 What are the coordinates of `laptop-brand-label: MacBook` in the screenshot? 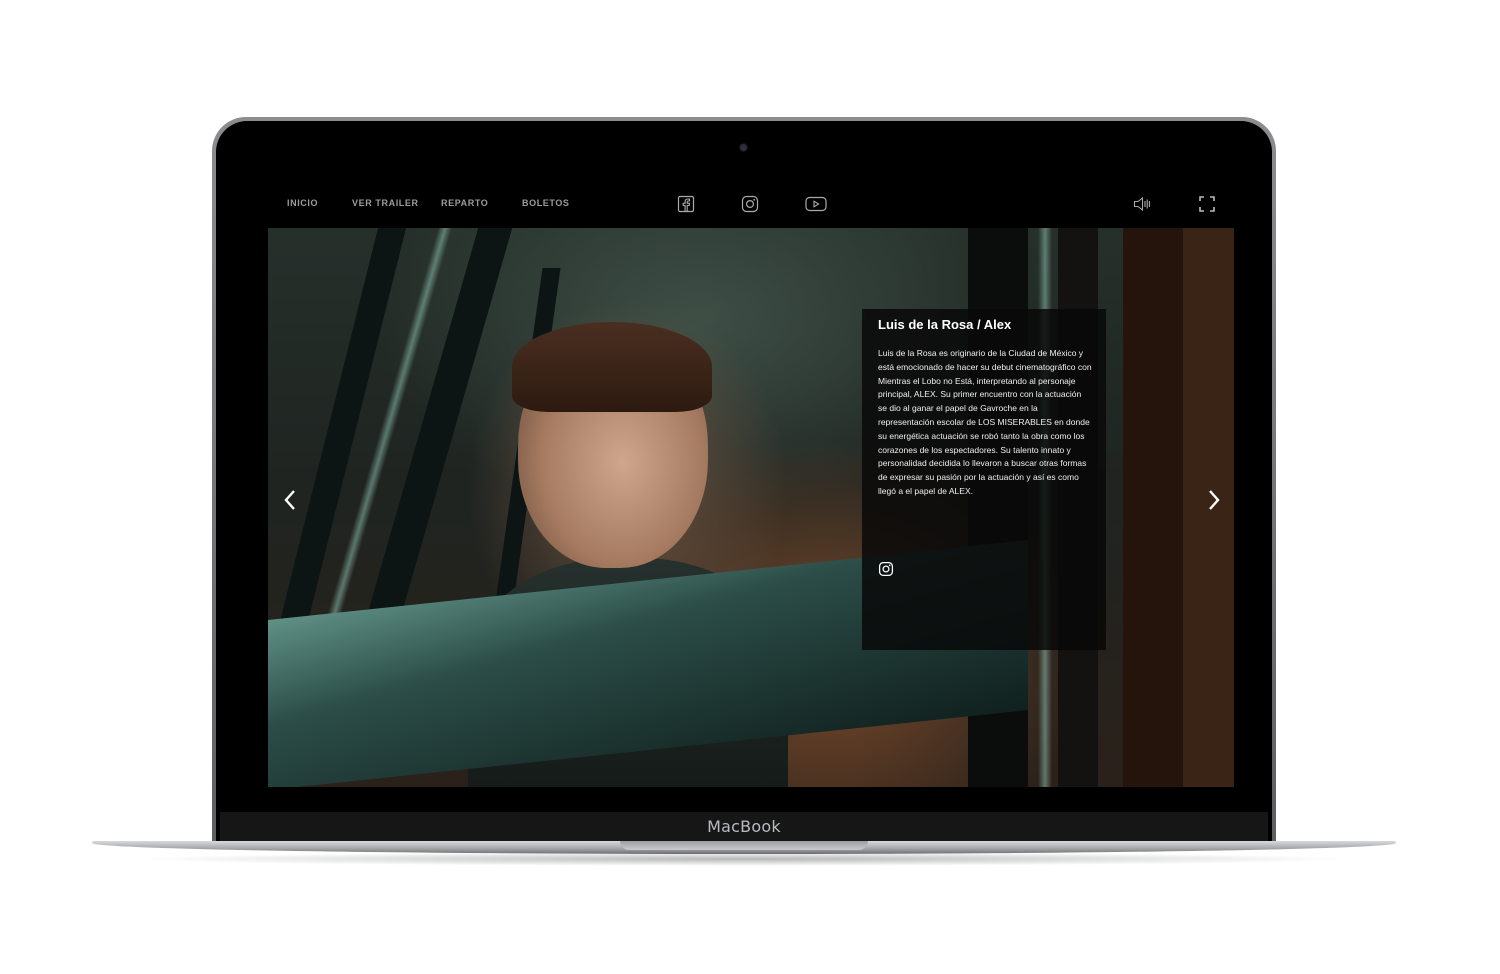 It's located at (744, 826).